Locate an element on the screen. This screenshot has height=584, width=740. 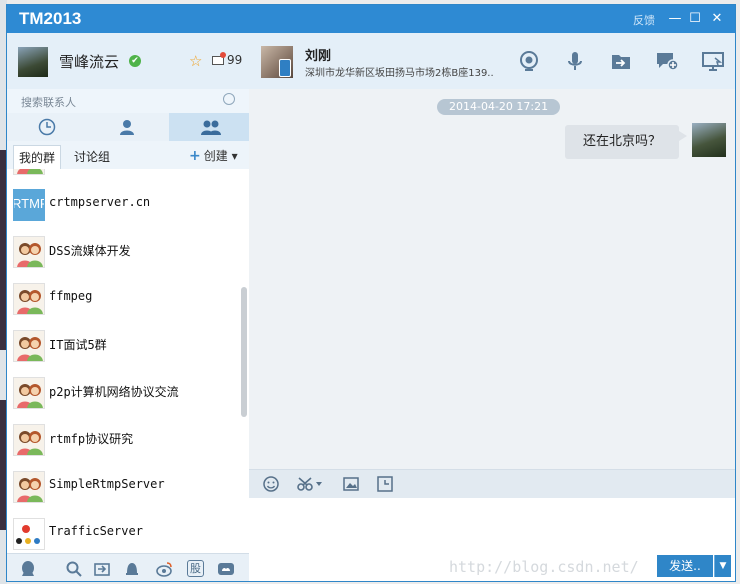
list-item: DSS流媒体开发 is located at coordinates (123, 251).